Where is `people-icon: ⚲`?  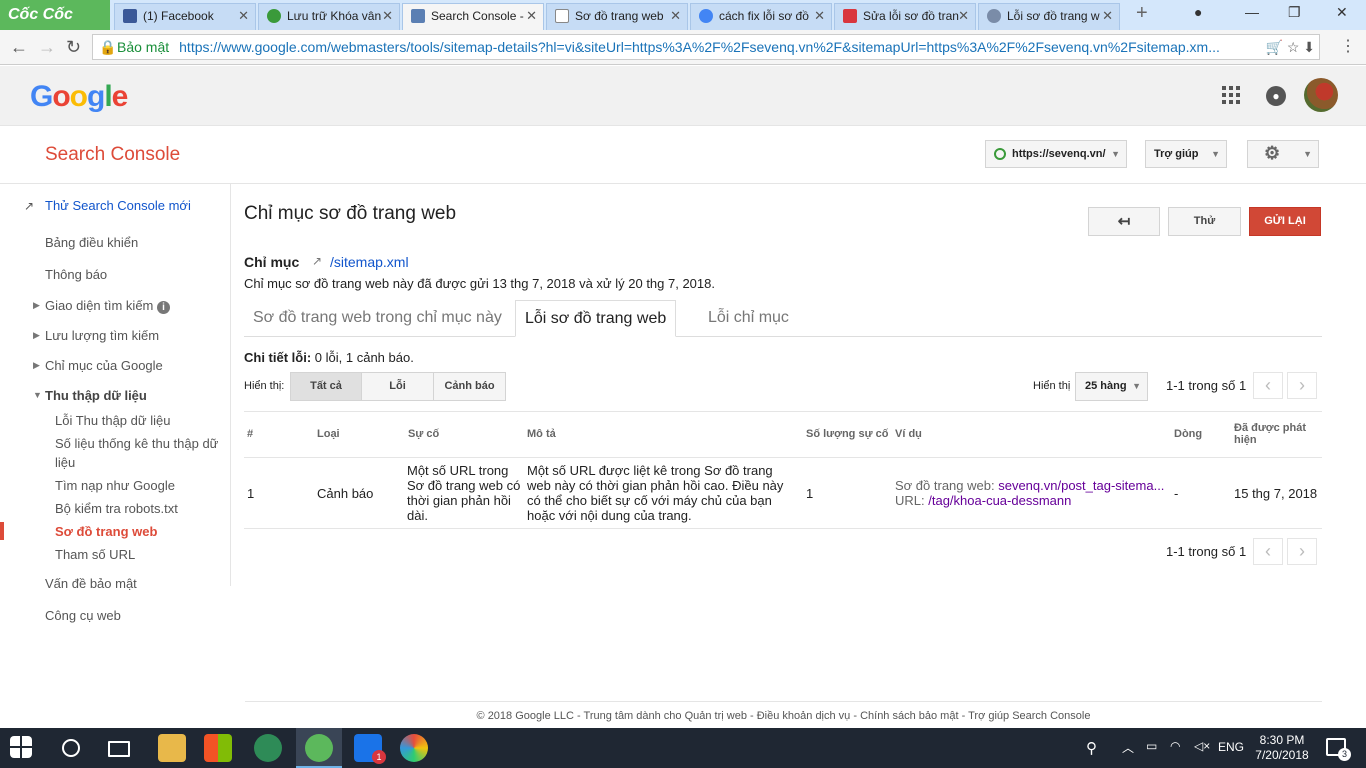
people-icon: ⚲ is located at coordinates (1091, 748).